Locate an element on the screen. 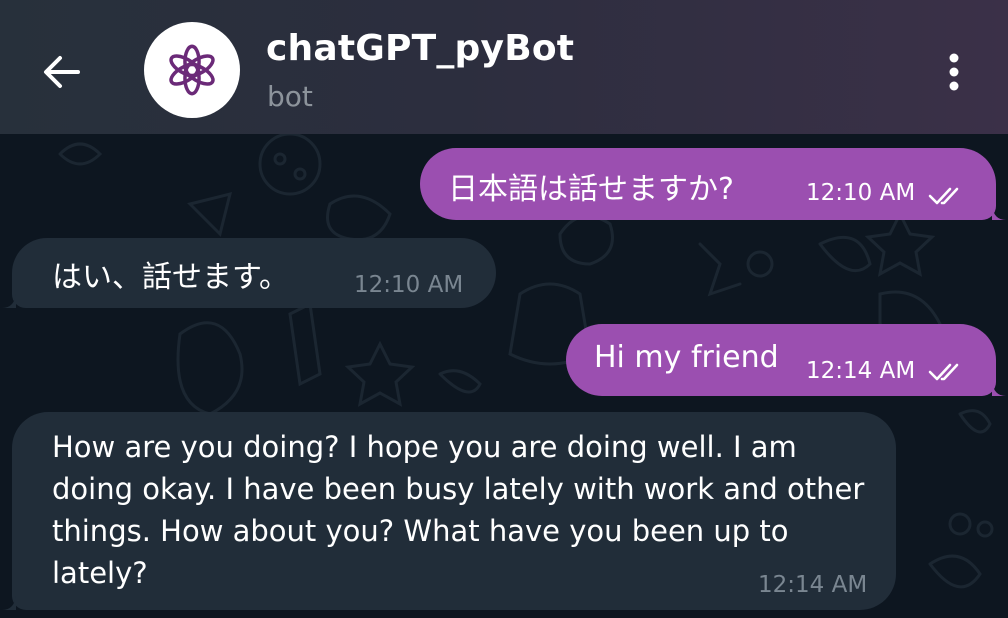  more-vertical-icon is located at coordinates (954, 72).